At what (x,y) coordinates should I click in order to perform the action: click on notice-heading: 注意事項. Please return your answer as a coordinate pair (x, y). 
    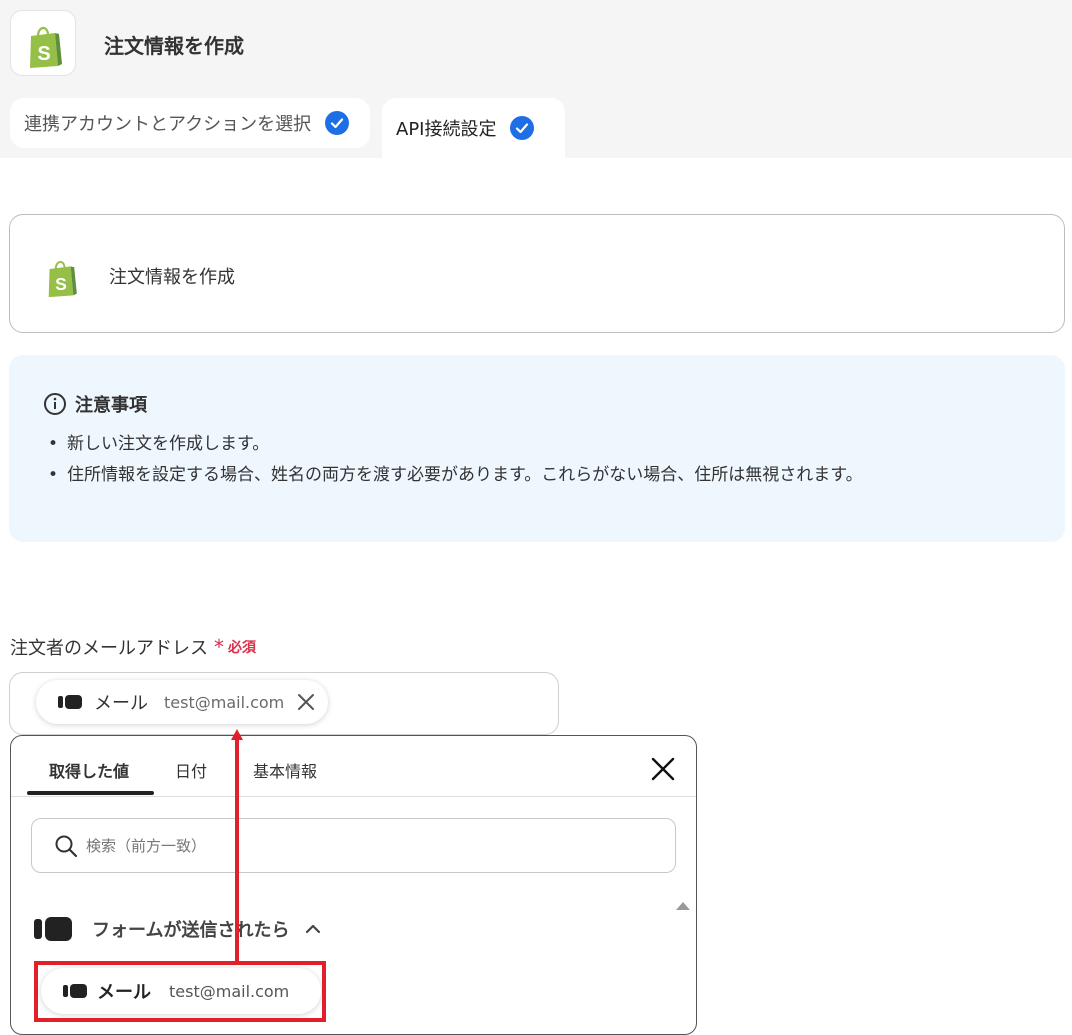
    Looking at the image, I should click on (95, 404).